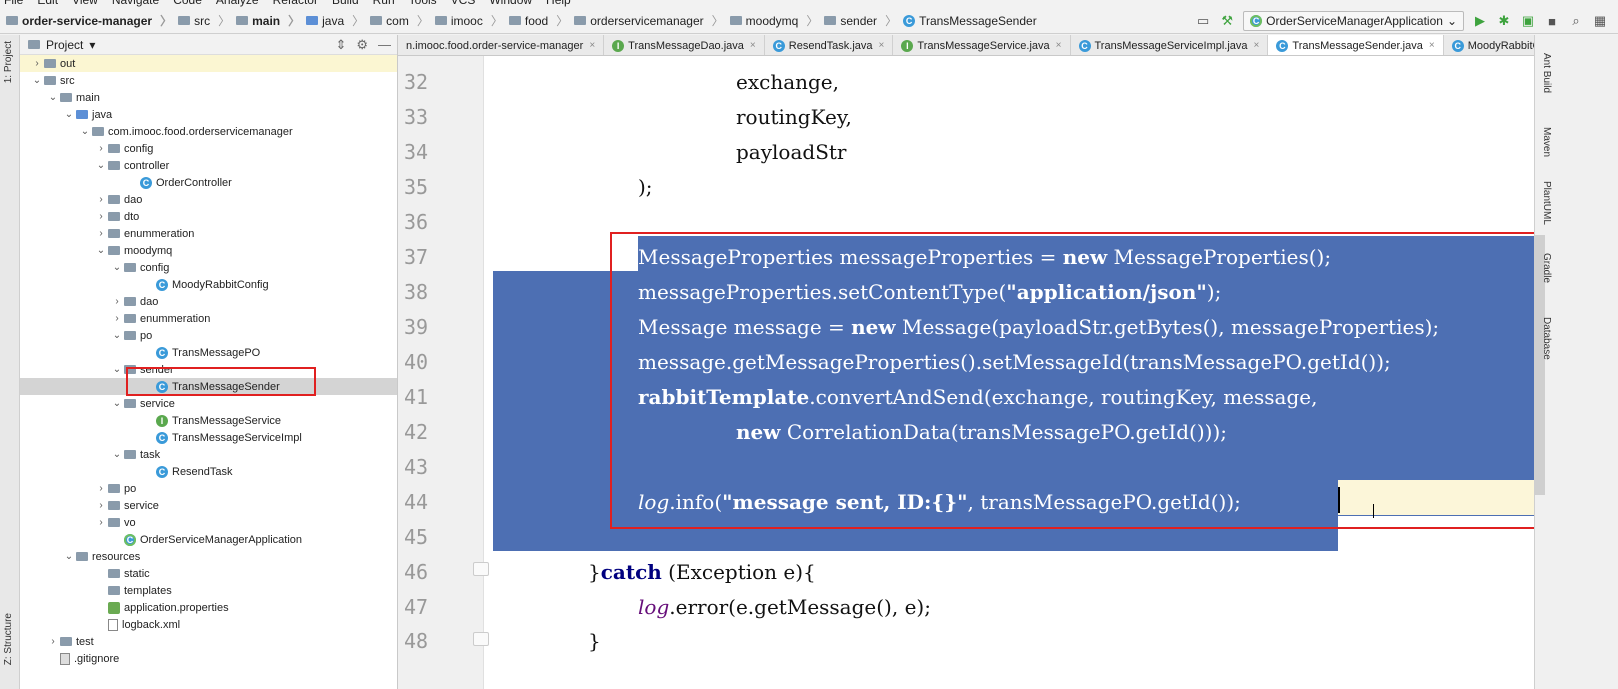  What do you see at coordinates (1546, 338) in the screenshot?
I see `database-tab: Database` at bounding box center [1546, 338].